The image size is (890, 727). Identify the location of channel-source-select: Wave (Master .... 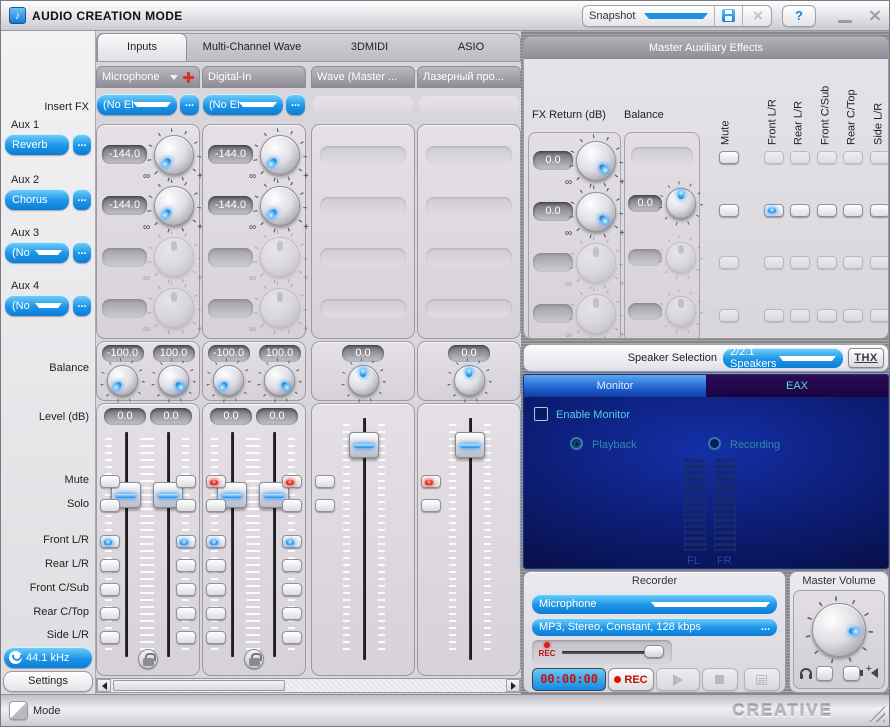
(363, 77).